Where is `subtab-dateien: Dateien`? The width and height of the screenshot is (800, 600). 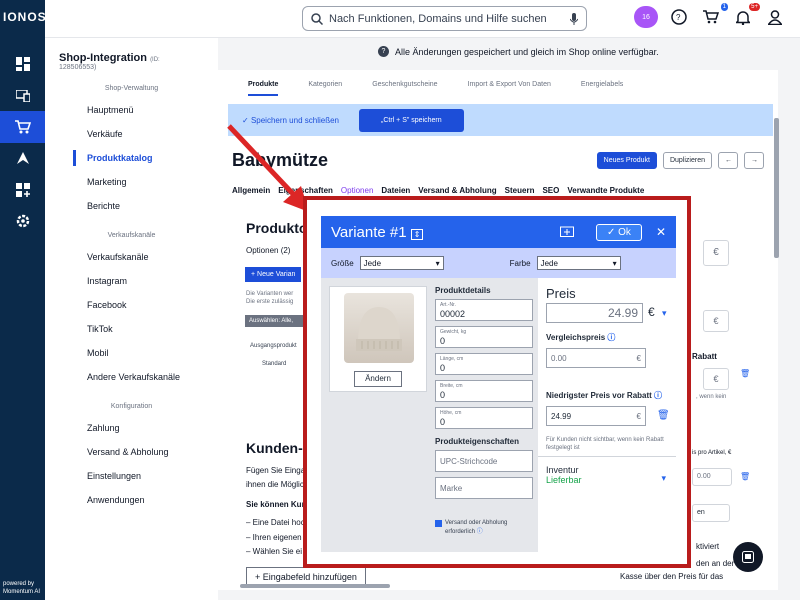
subtab-dateien: Dateien is located at coordinates (395, 190).